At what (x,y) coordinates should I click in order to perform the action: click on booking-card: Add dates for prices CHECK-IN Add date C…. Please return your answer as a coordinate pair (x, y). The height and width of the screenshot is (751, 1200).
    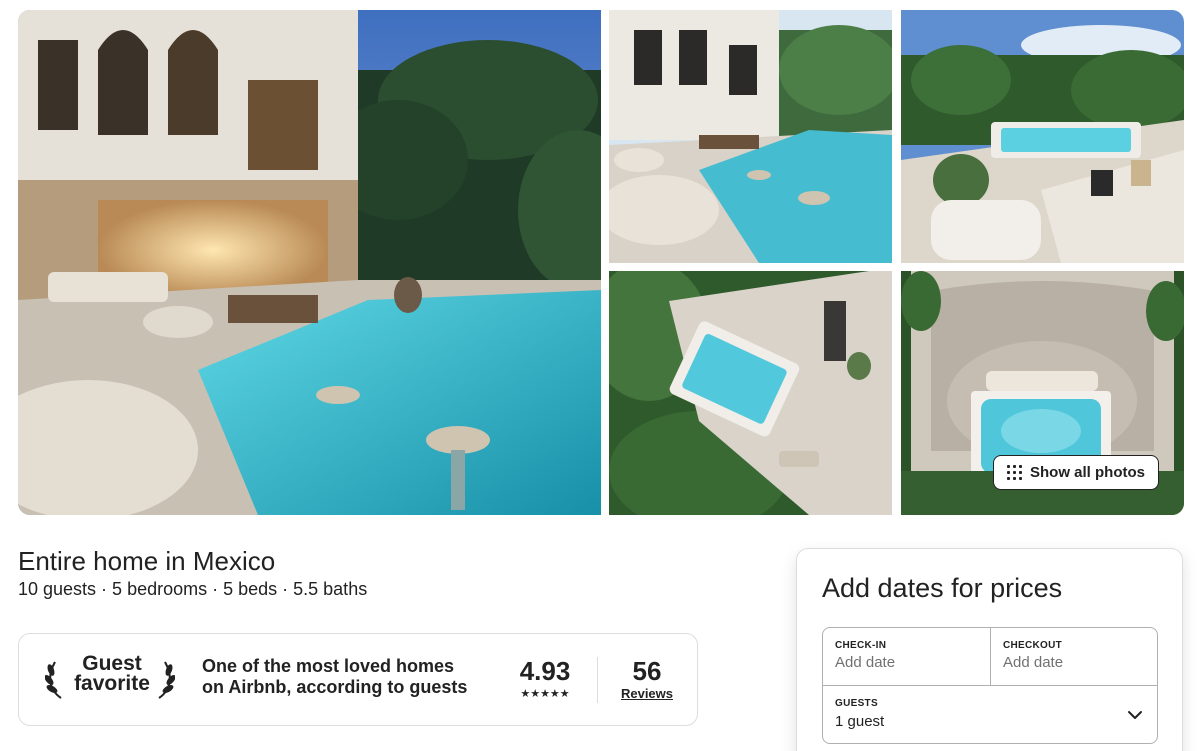
    Looking at the image, I should click on (989, 649).